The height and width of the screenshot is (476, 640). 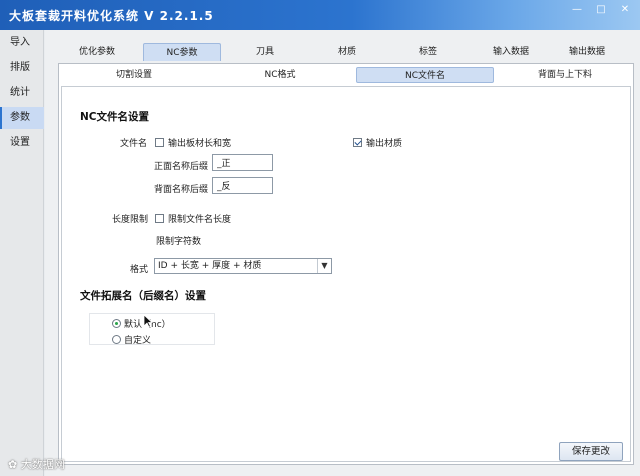 What do you see at coordinates (384, 144) in the screenshot?
I see `output-material-label: 输出材质` at bounding box center [384, 144].